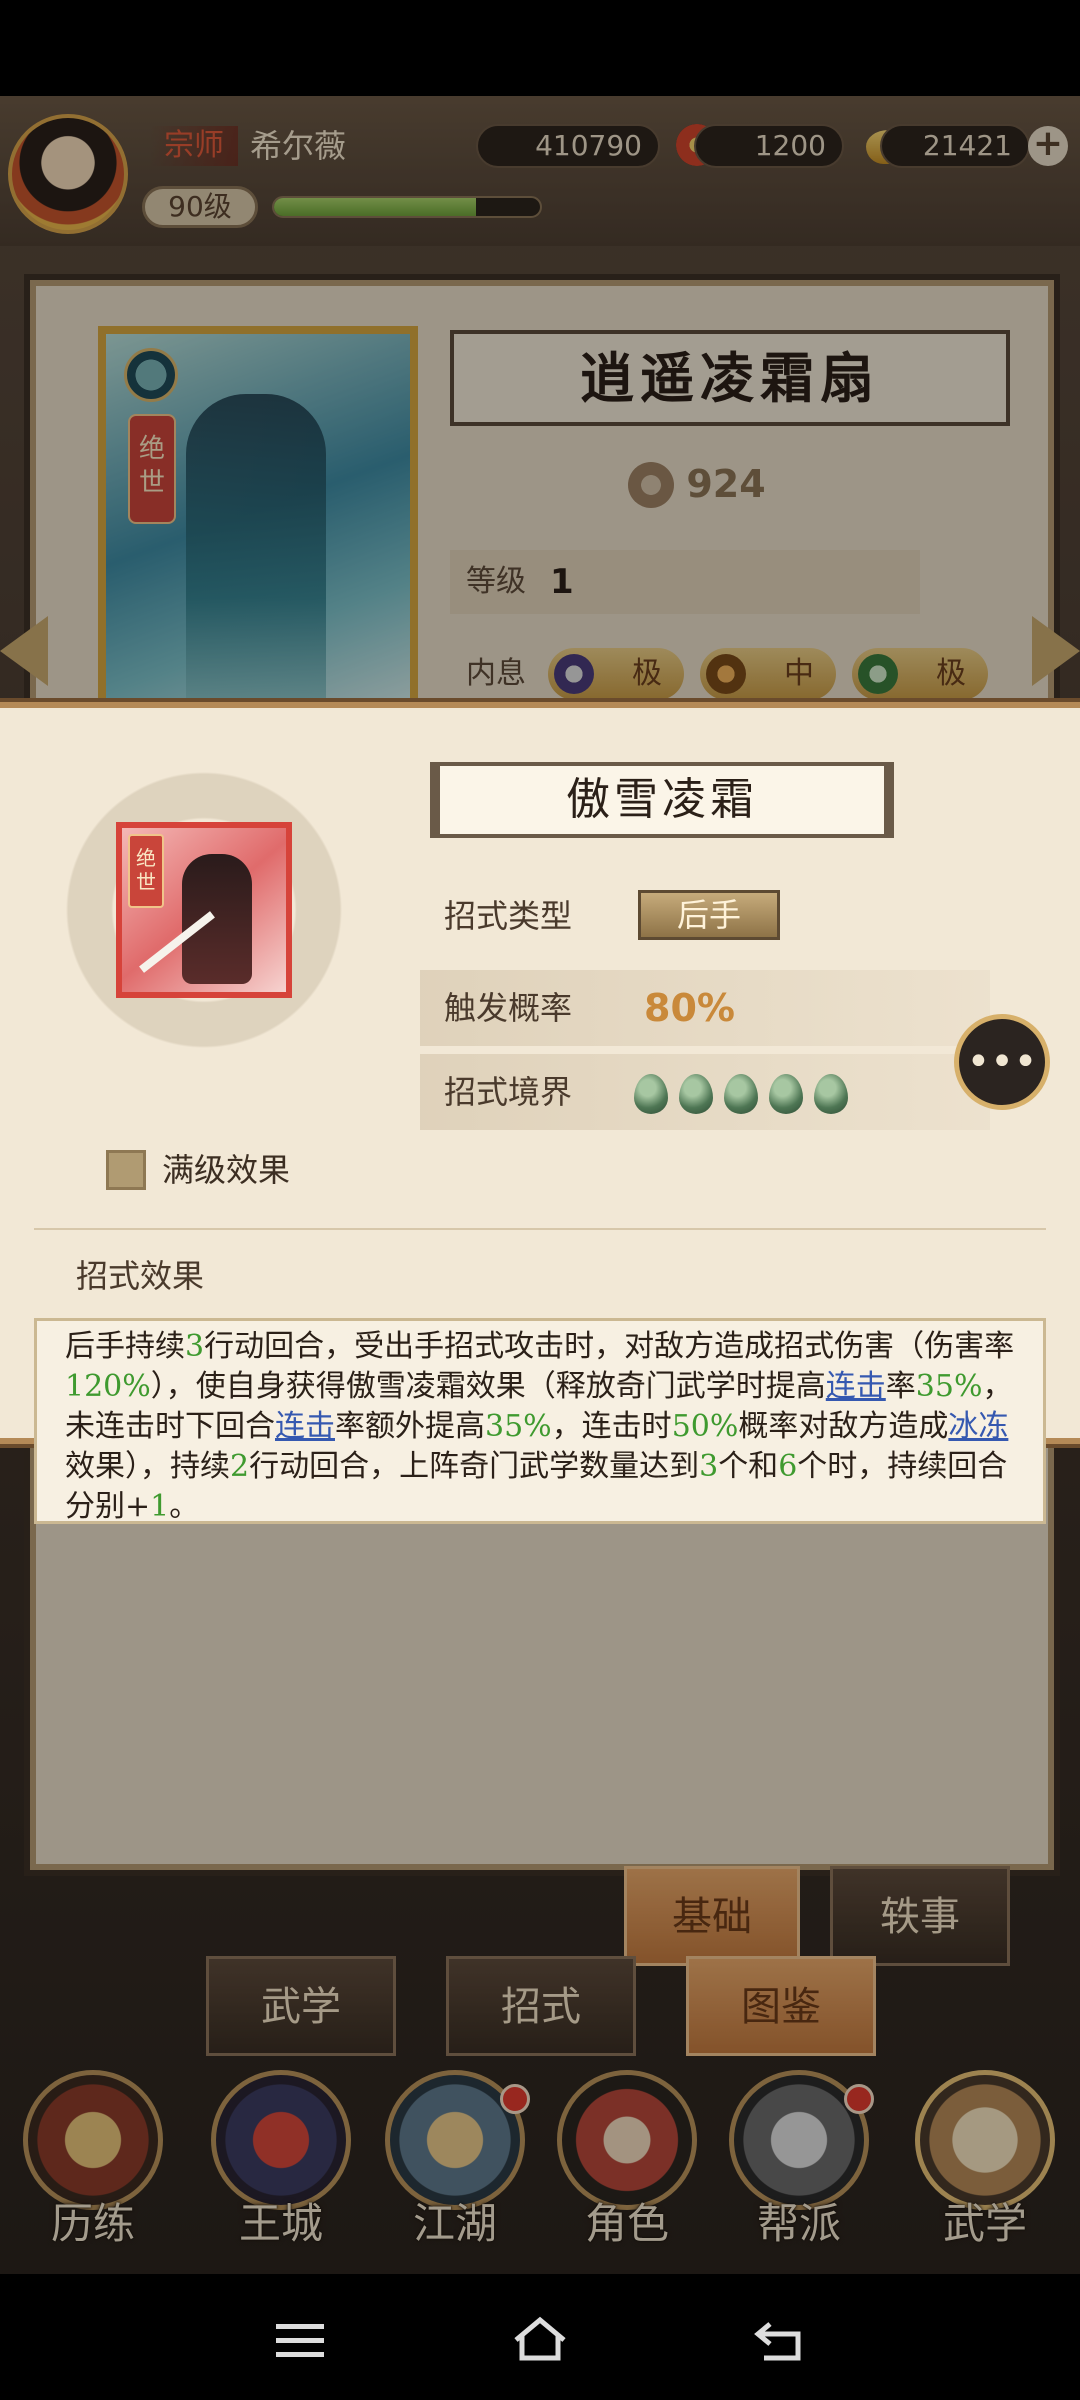  I want to click on skill-type-row: 招式类型 后手, so click(705, 916).